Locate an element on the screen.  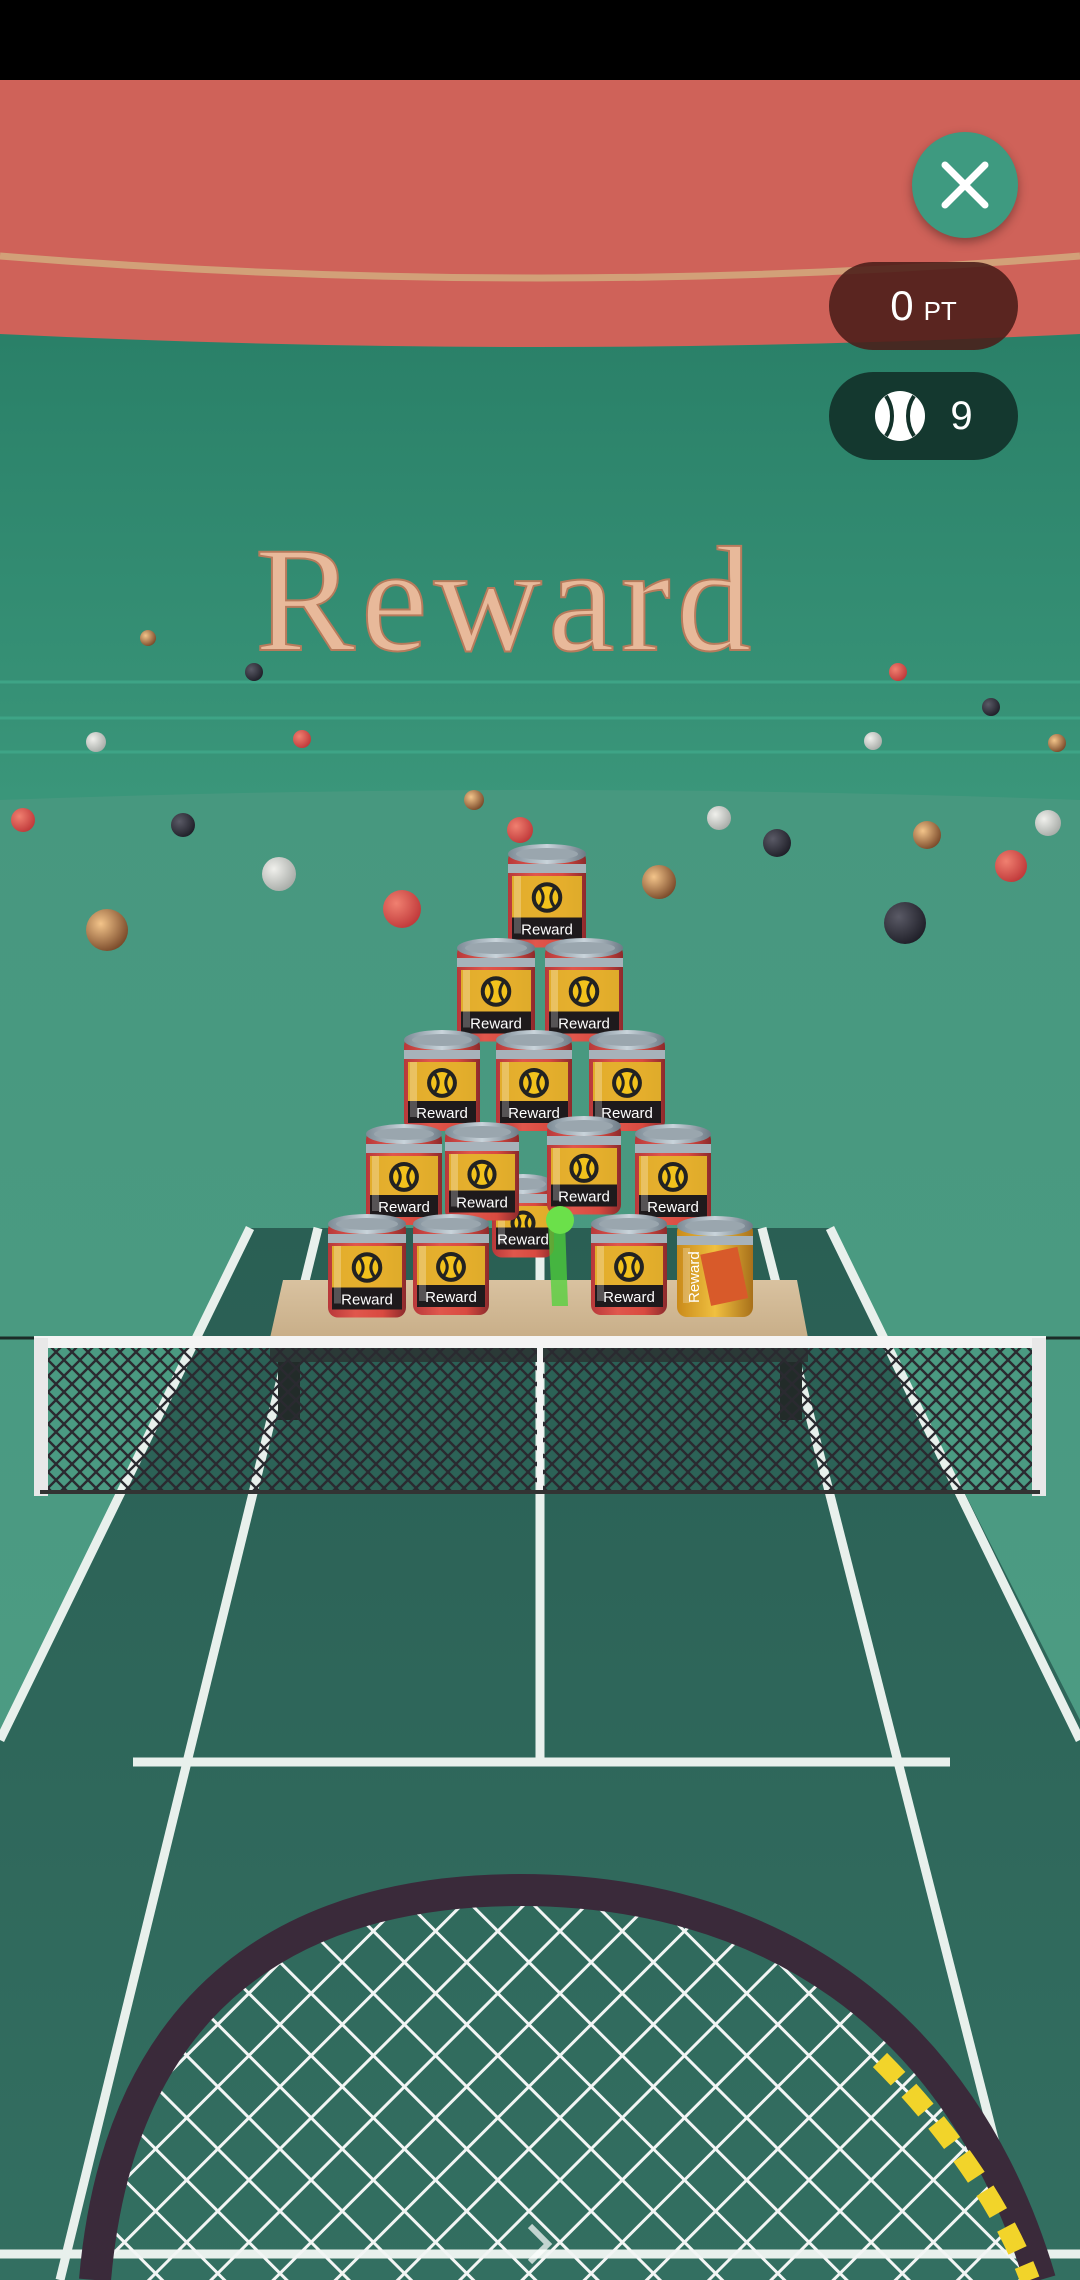
points-unit: PT is located at coordinates (940, 310).